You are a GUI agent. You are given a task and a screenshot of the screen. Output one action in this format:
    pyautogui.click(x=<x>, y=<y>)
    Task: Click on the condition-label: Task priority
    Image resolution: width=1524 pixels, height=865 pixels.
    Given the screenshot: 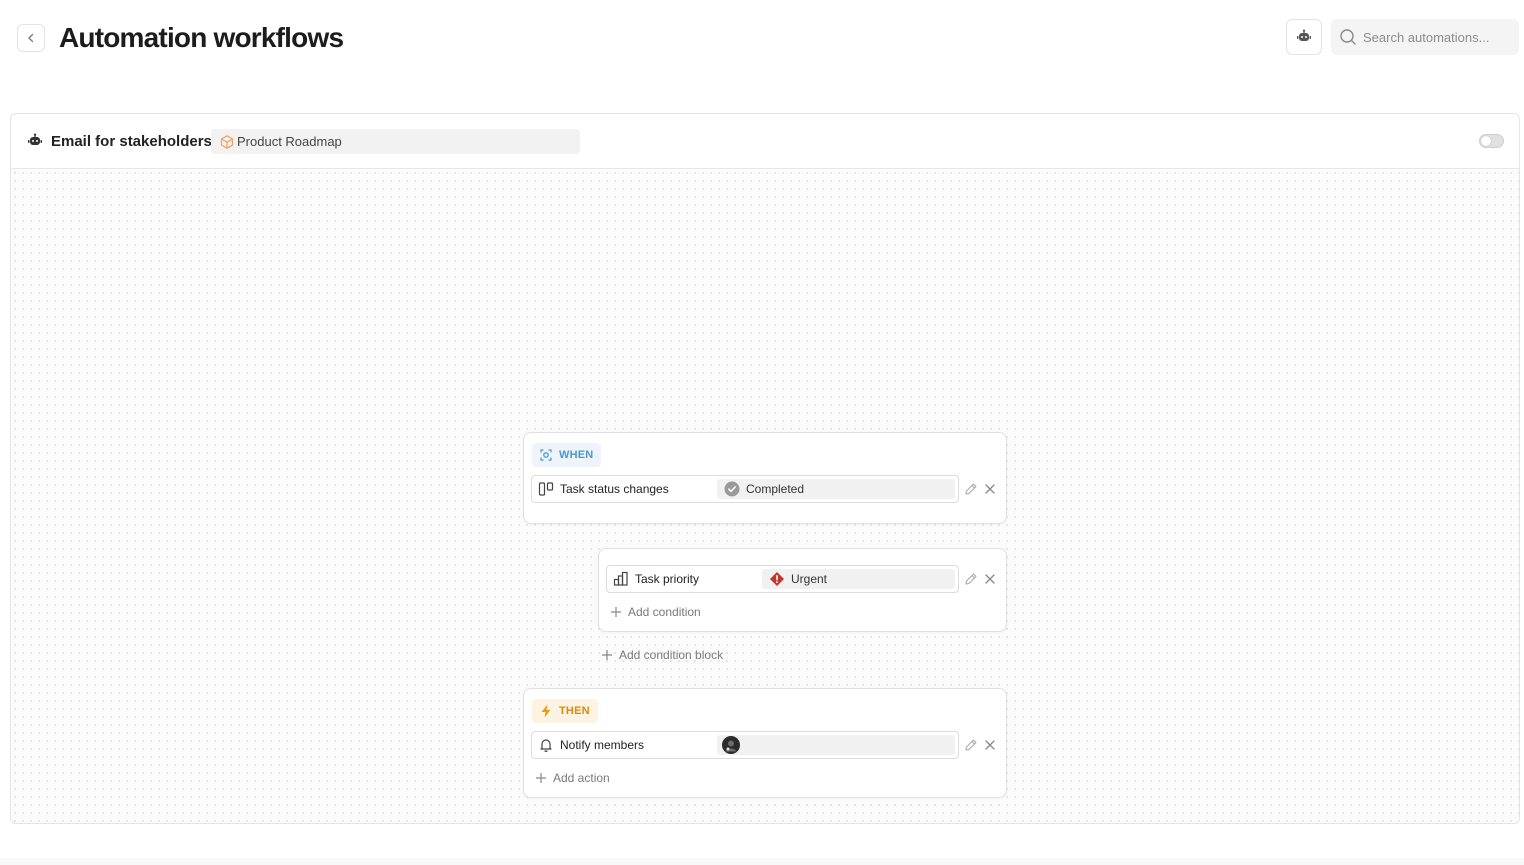 What is the action you would take?
    pyautogui.click(x=667, y=579)
    